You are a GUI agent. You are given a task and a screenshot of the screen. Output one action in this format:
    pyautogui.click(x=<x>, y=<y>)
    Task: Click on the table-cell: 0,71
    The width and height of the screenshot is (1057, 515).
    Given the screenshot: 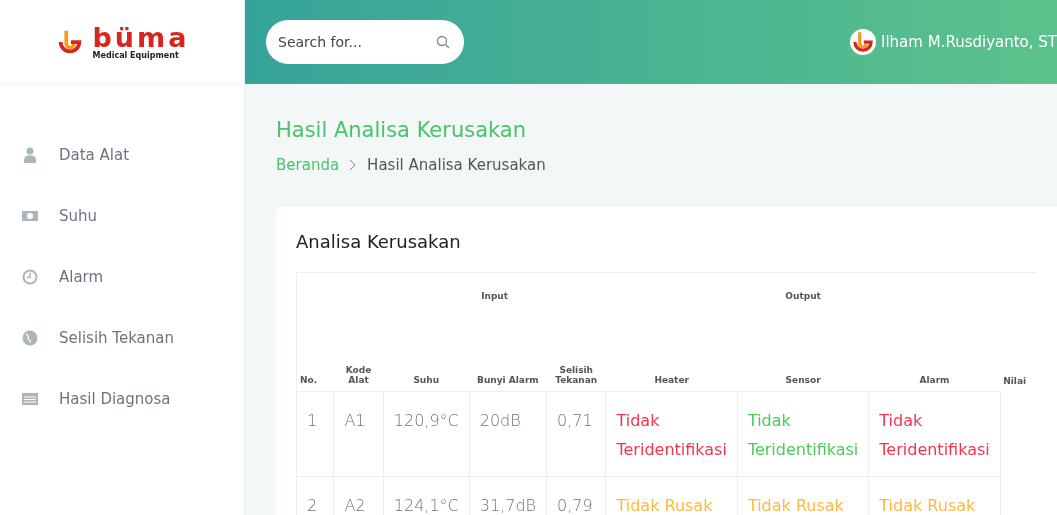 What is the action you would take?
    pyautogui.click(x=576, y=434)
    